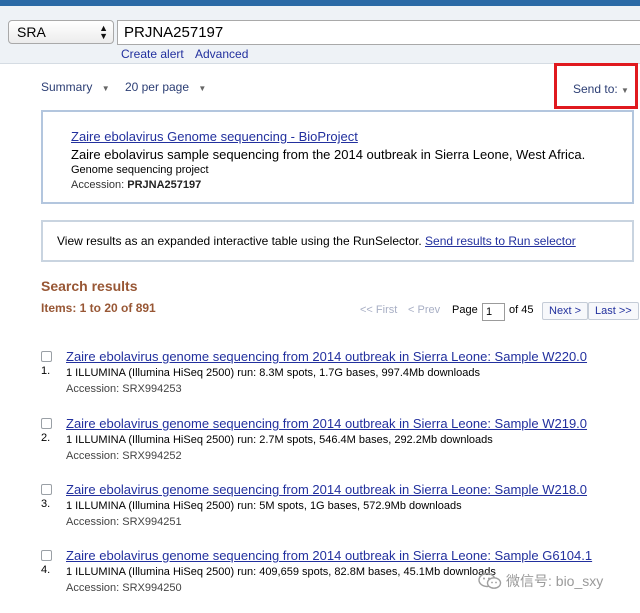  Describe the element at coordinates (124, 456) in the screenshot. I see `result-accession: Accession: SRX994252` at that location.